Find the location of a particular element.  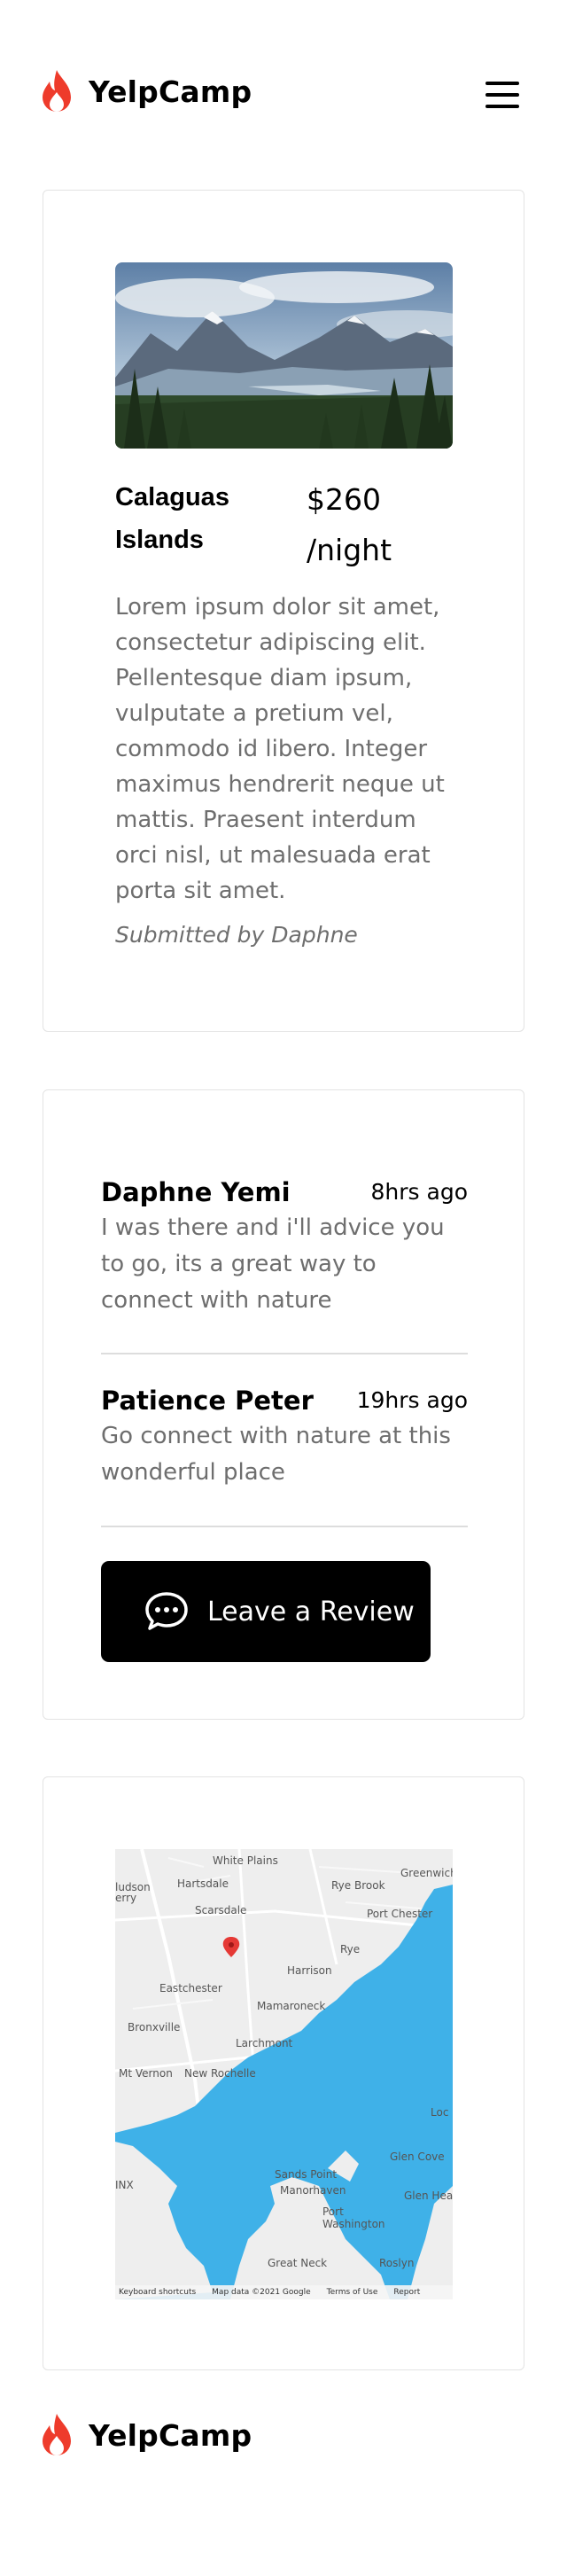

map-keyboard-shortcuts-link: Keyboard shortcuts is located at coordinates (157, 2292).